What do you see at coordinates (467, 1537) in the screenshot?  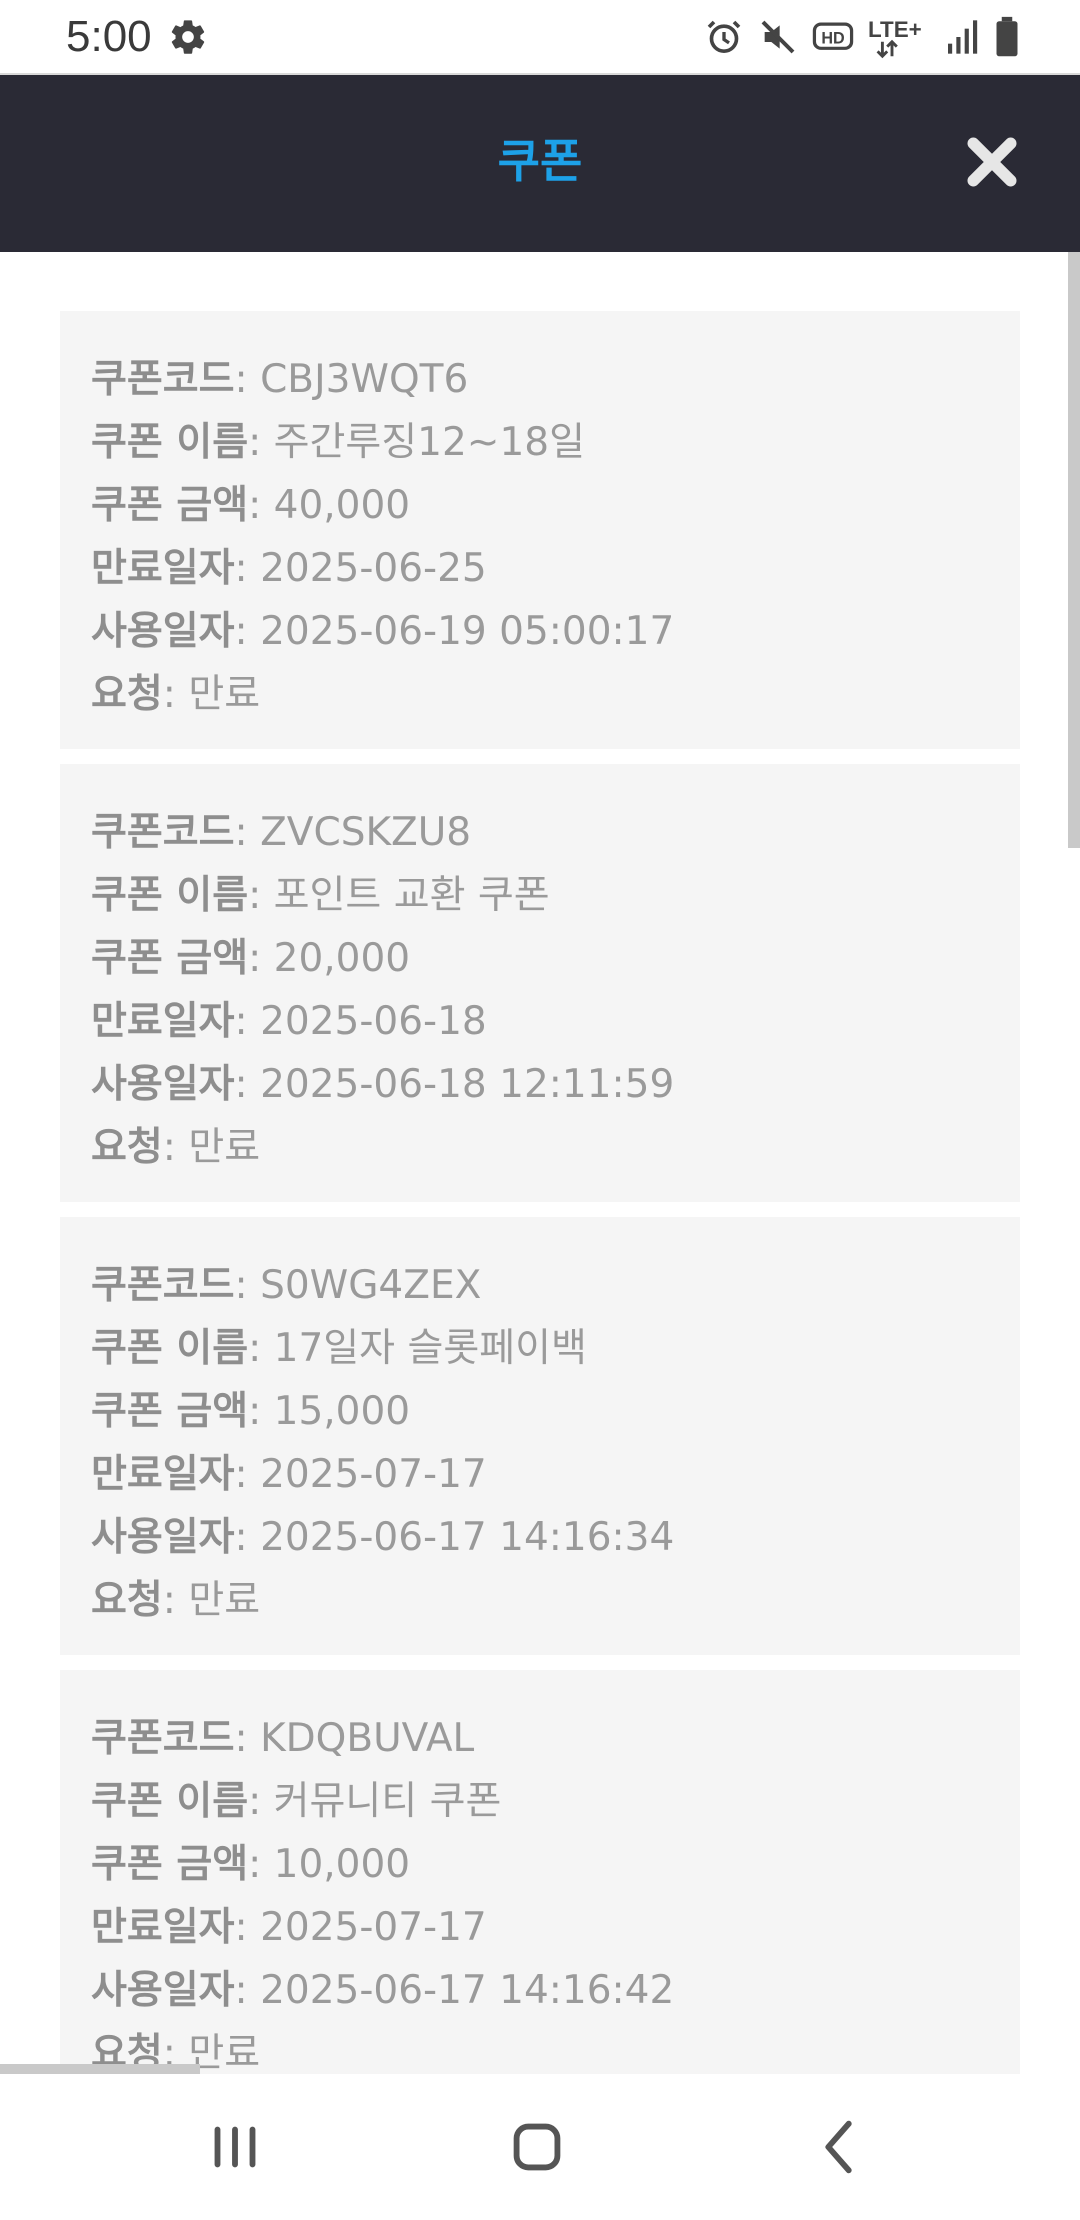 I see `coupon-used: 2025-06-17 14:16:34` at bounding box center [467, 1537].